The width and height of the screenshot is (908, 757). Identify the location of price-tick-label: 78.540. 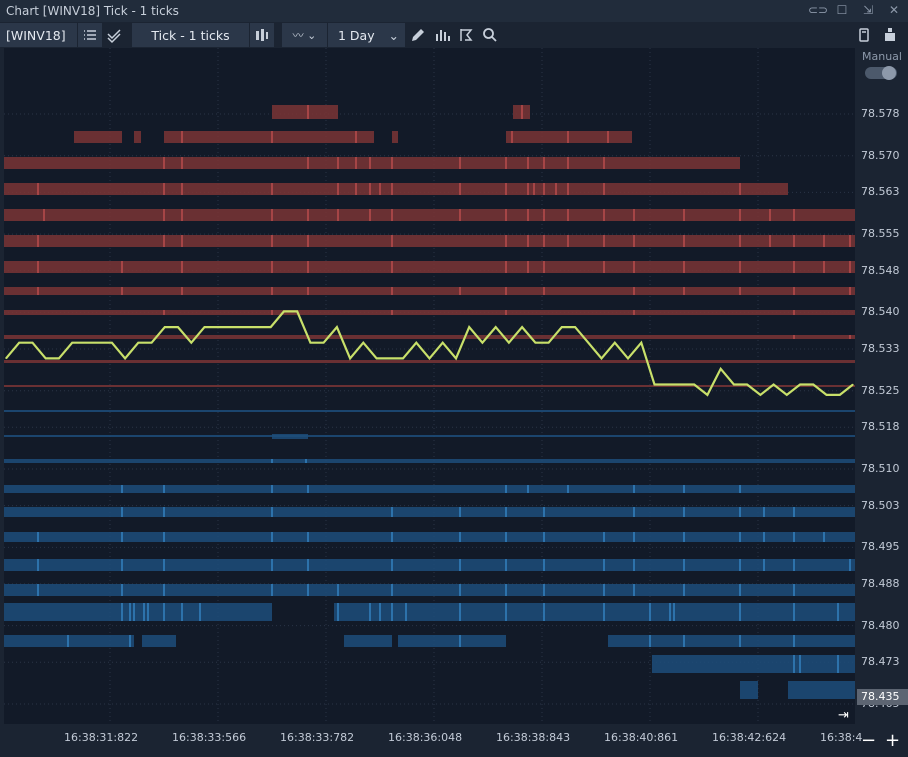
(880, 312).